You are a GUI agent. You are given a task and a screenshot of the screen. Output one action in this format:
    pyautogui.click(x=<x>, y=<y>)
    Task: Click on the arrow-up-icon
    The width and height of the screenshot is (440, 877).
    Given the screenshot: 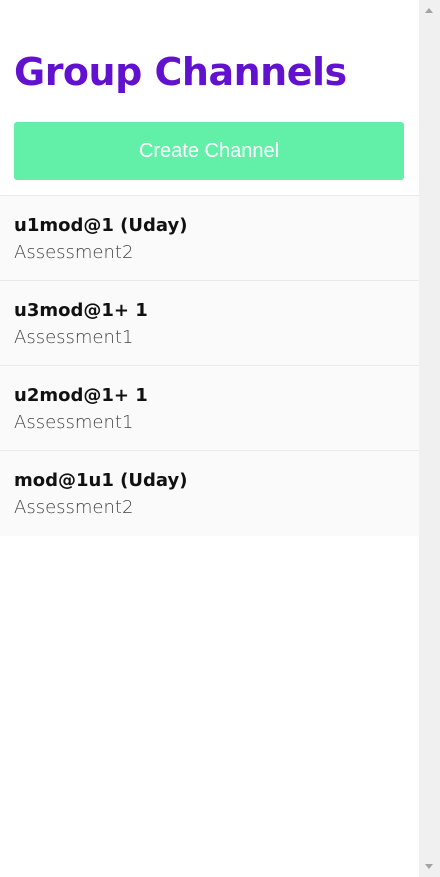 What is the action you would take?
    pyautogui.click(x=429, y=10)
    